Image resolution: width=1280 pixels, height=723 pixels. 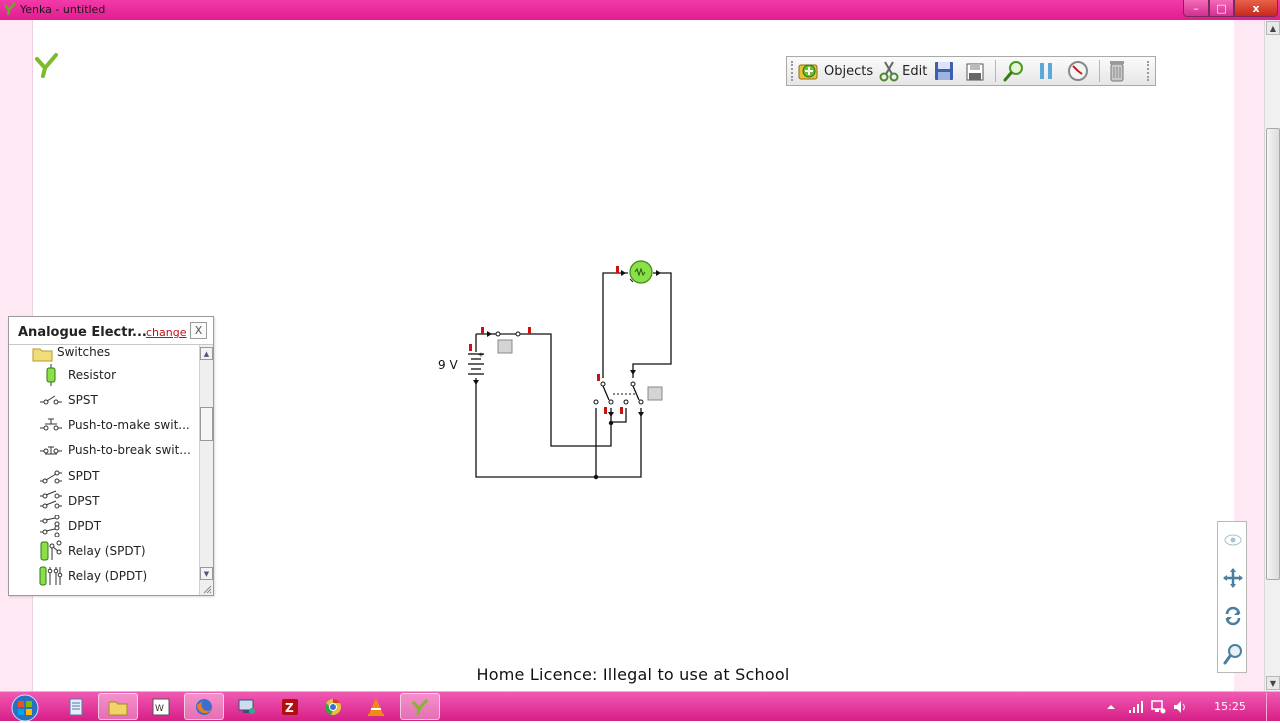 I want to click on minimize-button: –, so click(x=1196, y=8).